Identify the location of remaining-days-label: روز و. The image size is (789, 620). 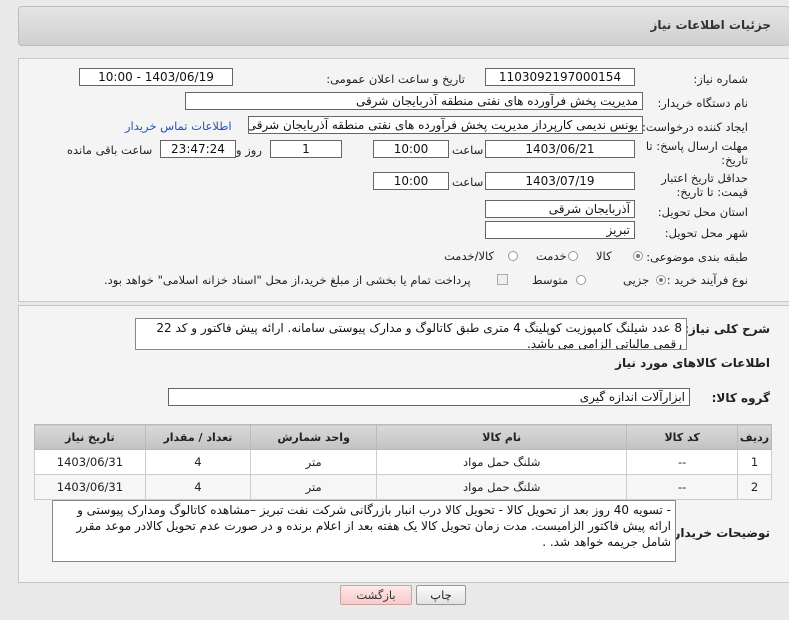
(249, 150).